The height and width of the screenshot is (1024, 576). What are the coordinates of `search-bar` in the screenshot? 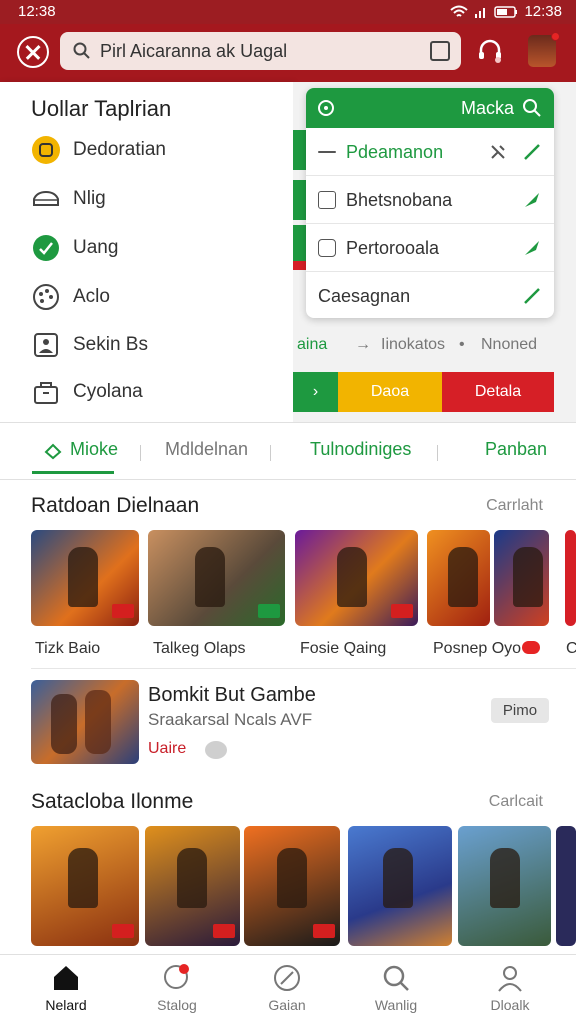 It's located at (260, 51).